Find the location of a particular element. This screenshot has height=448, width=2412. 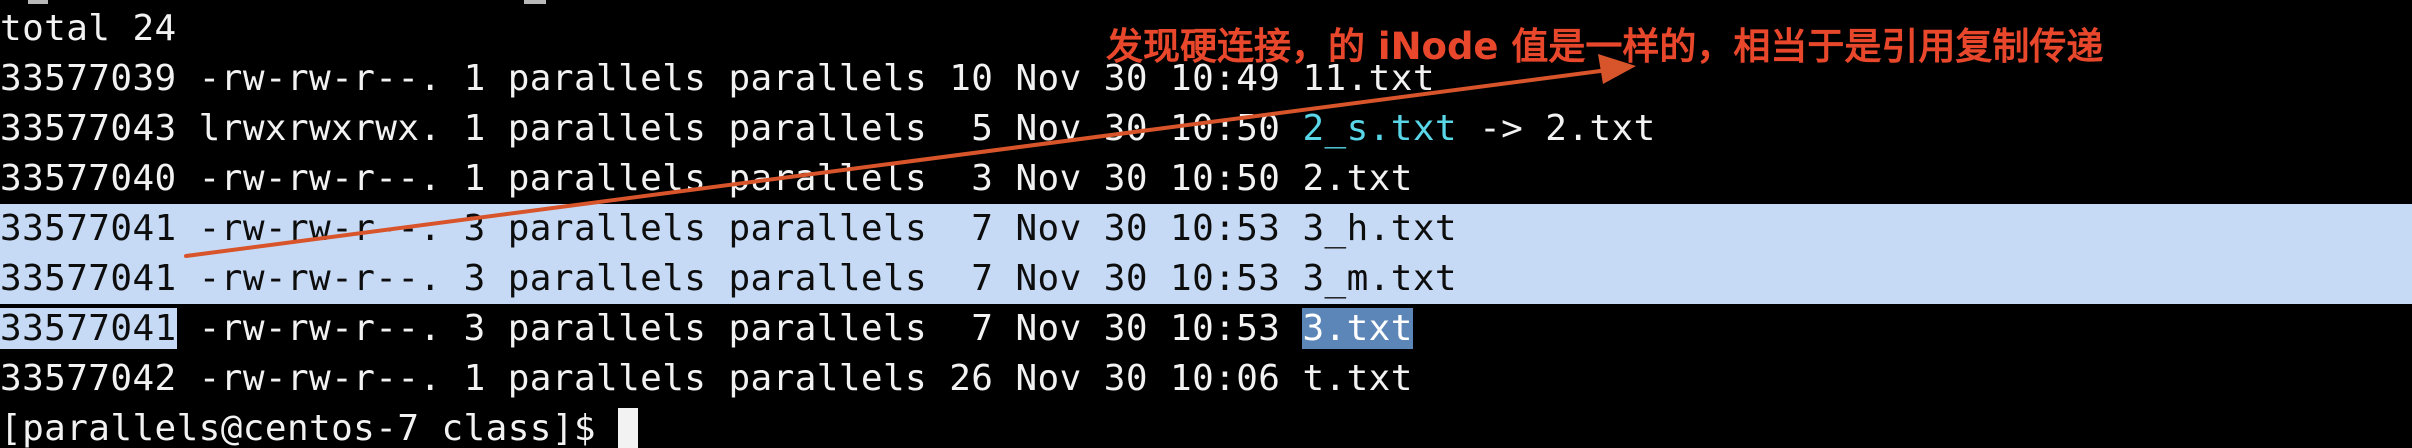

inode-value: 33577043 is located at coordinates (88, 128).